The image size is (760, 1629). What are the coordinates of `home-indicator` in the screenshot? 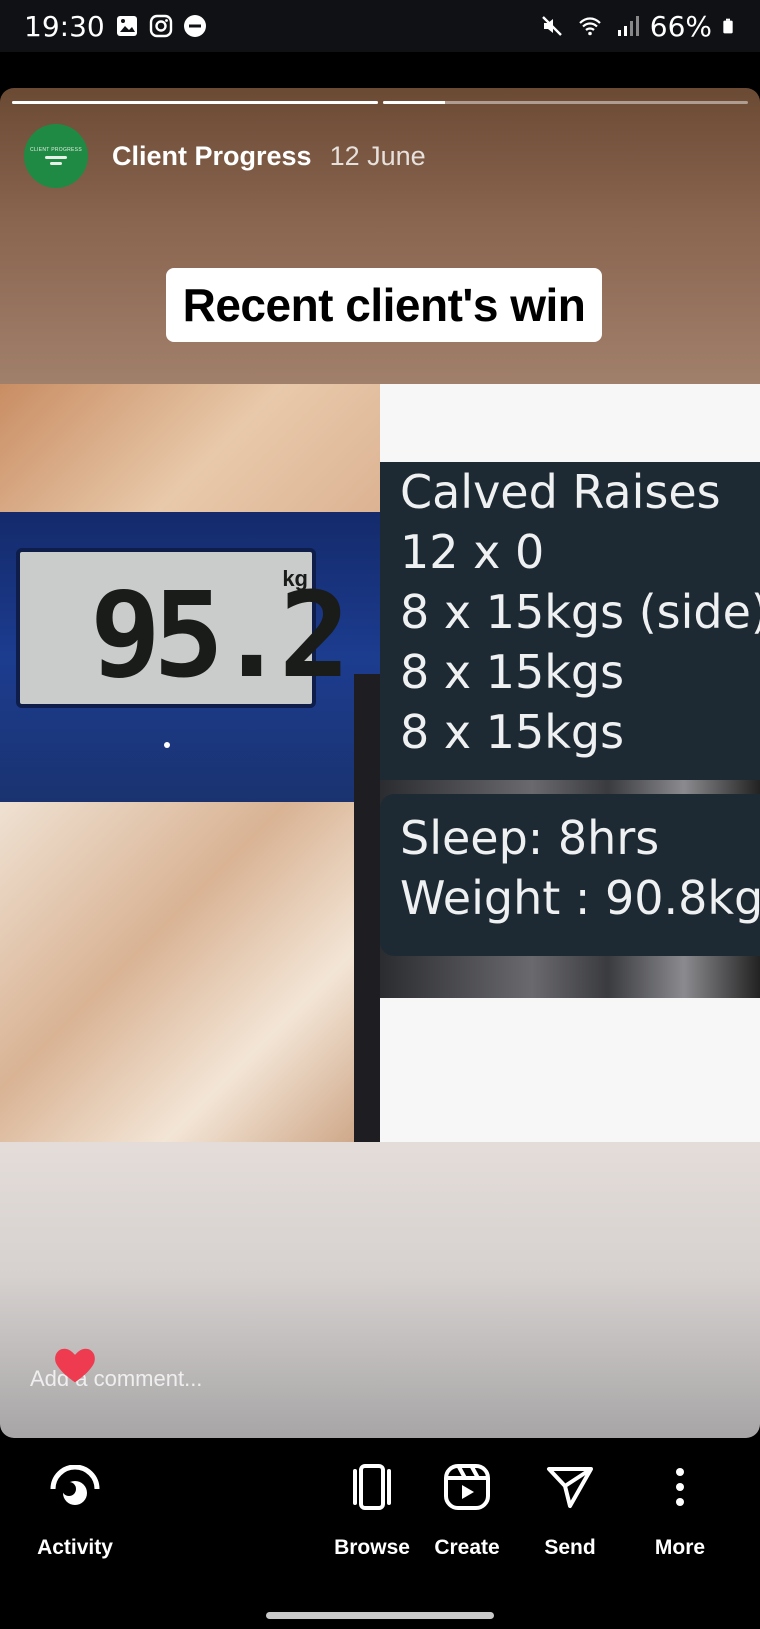 It's located at (380, 1615).